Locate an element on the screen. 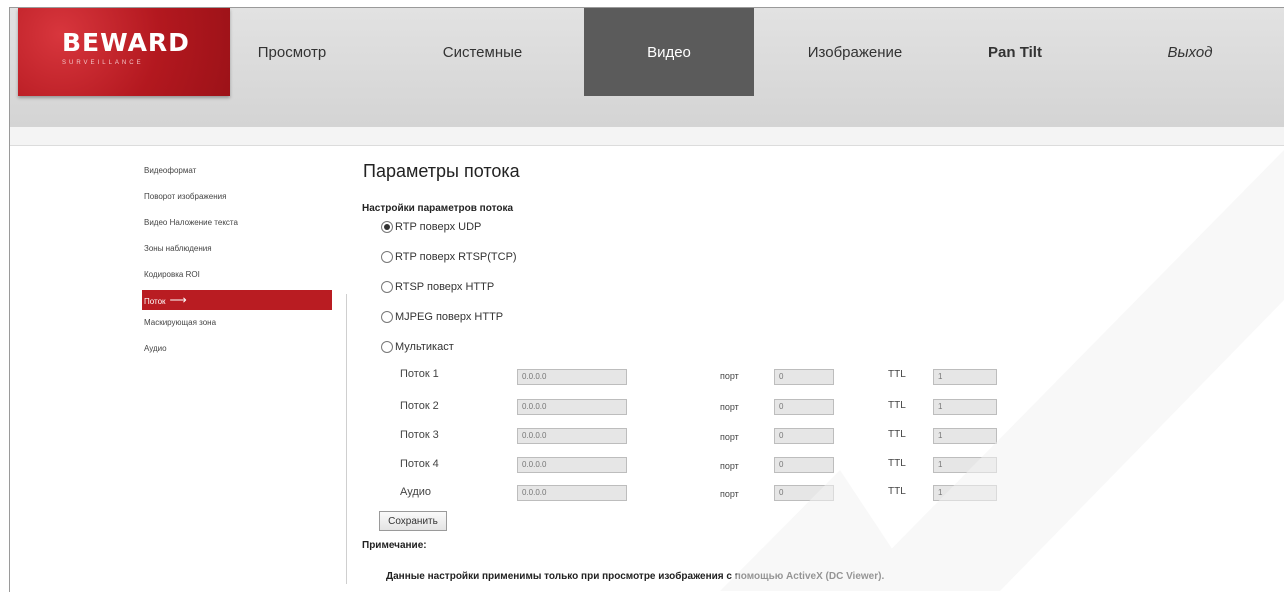  beward-logo: BEWARD SURVEILLANCE is located at coordinates (124, 52).